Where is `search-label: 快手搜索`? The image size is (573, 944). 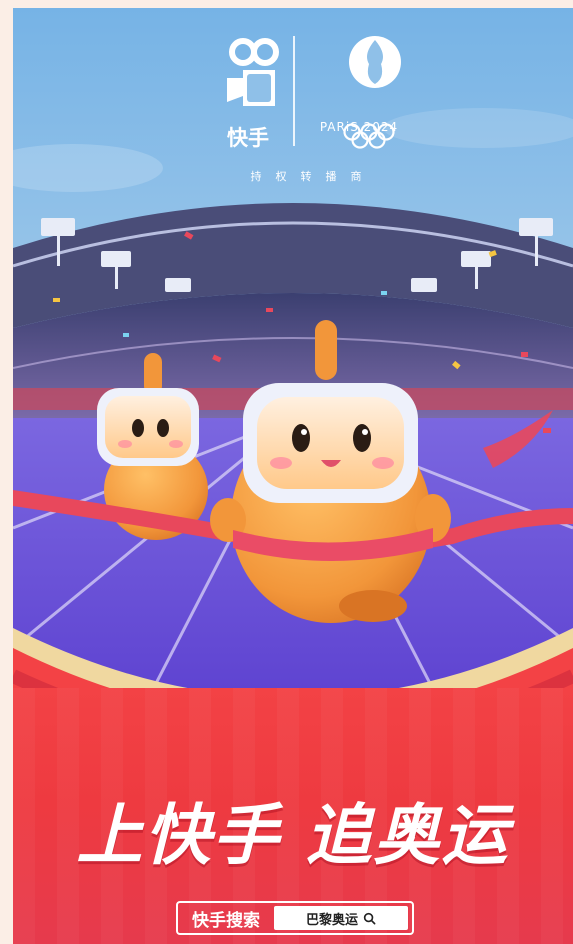 search-label: 快手搜索 is located at coordinates (226, 920).